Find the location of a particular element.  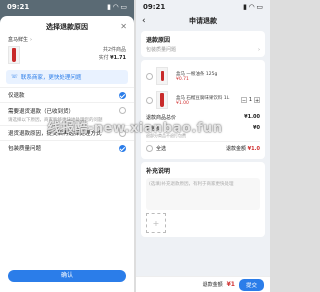

line-item: 盒马 石榴豆腐味果饮料 1L ¥1.00 − 1 + is located at coordinates (203, 100).